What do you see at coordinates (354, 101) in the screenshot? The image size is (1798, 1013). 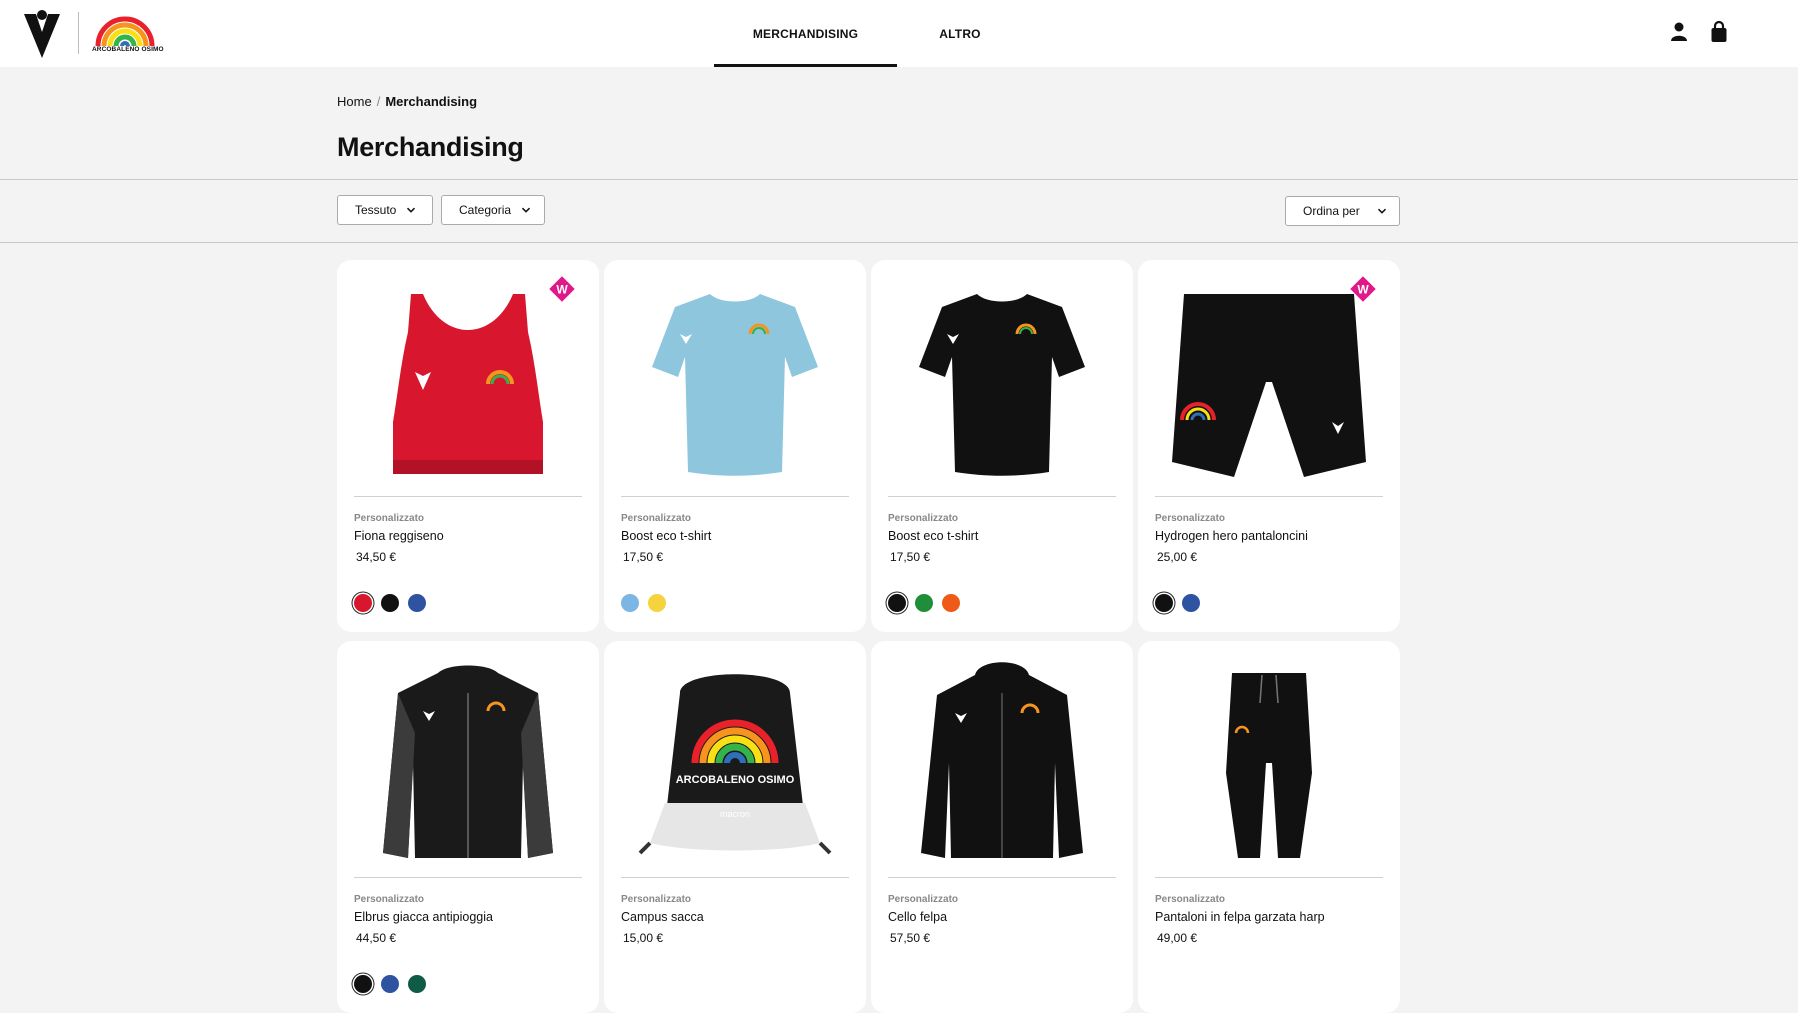 I see `breadcrumb-home: Home` at bounding box center [354, 101].